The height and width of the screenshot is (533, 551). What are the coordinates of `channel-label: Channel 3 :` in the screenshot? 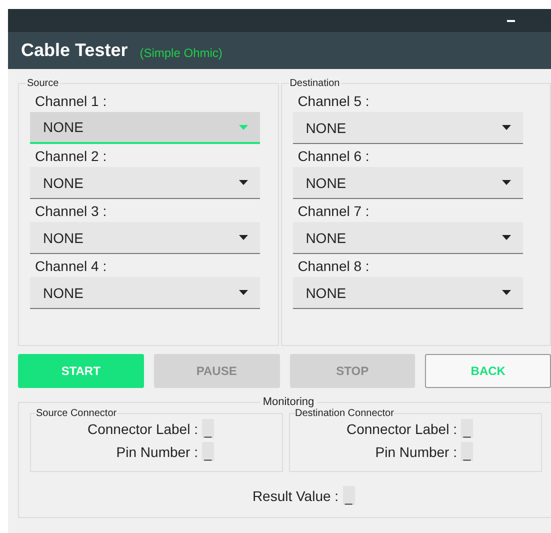 It's located at (71, 211).